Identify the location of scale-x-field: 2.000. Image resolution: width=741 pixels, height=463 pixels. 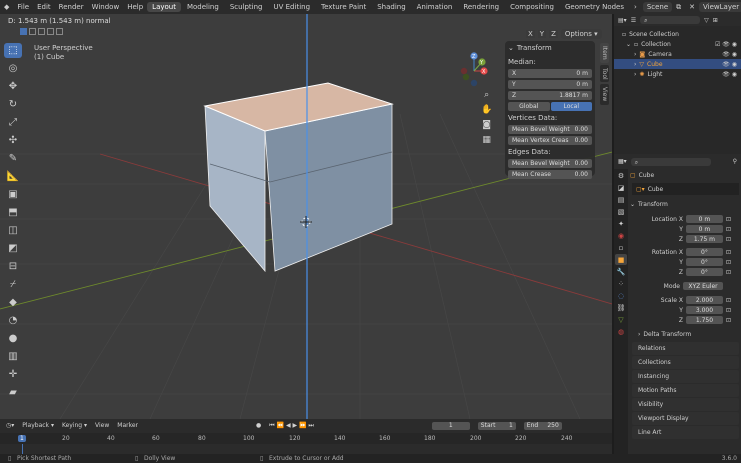
(704, 300).